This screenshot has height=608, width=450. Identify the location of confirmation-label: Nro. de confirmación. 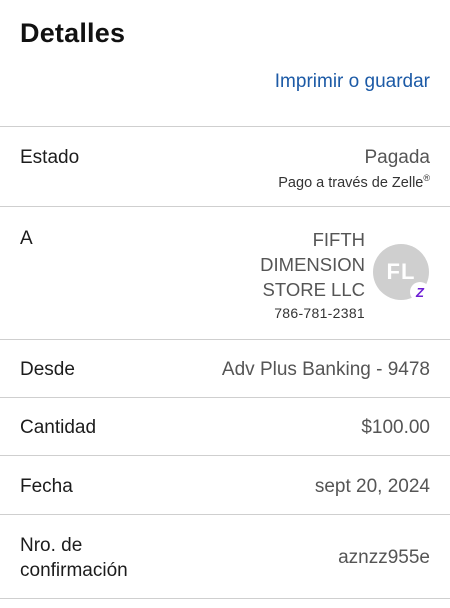
(74, 558).